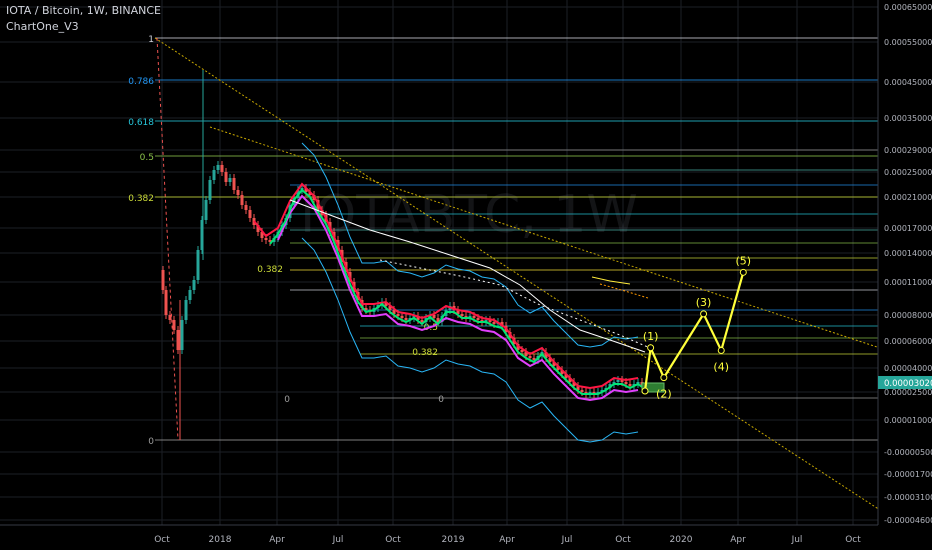 This screenshot has width=932, height=550. I want to click on y-tick-label: 0.00011000, so click(908, 282).